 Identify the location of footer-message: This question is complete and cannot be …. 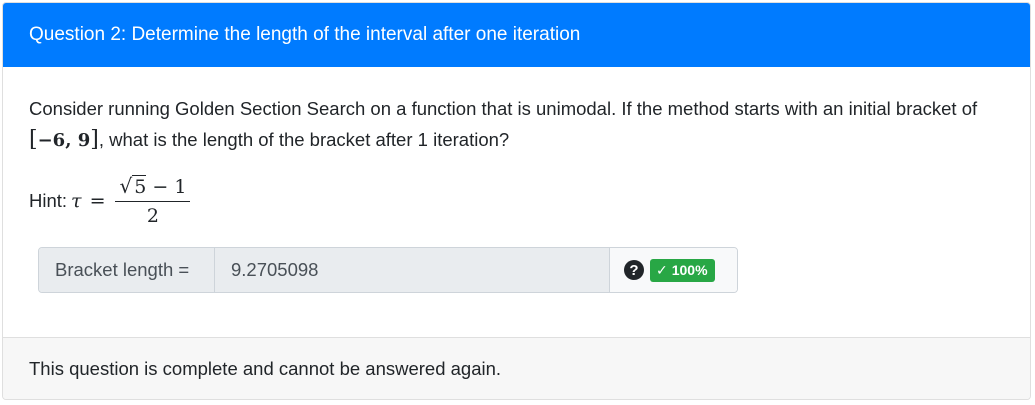
(265, 368).